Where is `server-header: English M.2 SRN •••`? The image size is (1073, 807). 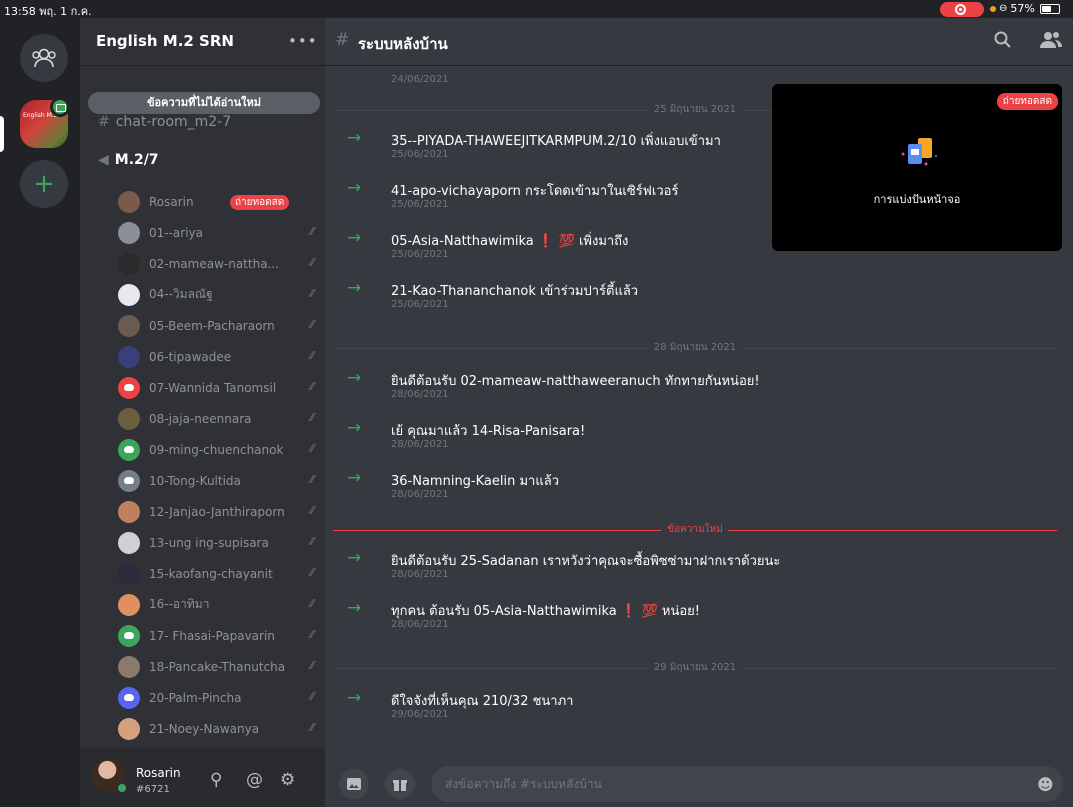
server-header: English M.2 SRN ••• is located at coordinates (202, 42).